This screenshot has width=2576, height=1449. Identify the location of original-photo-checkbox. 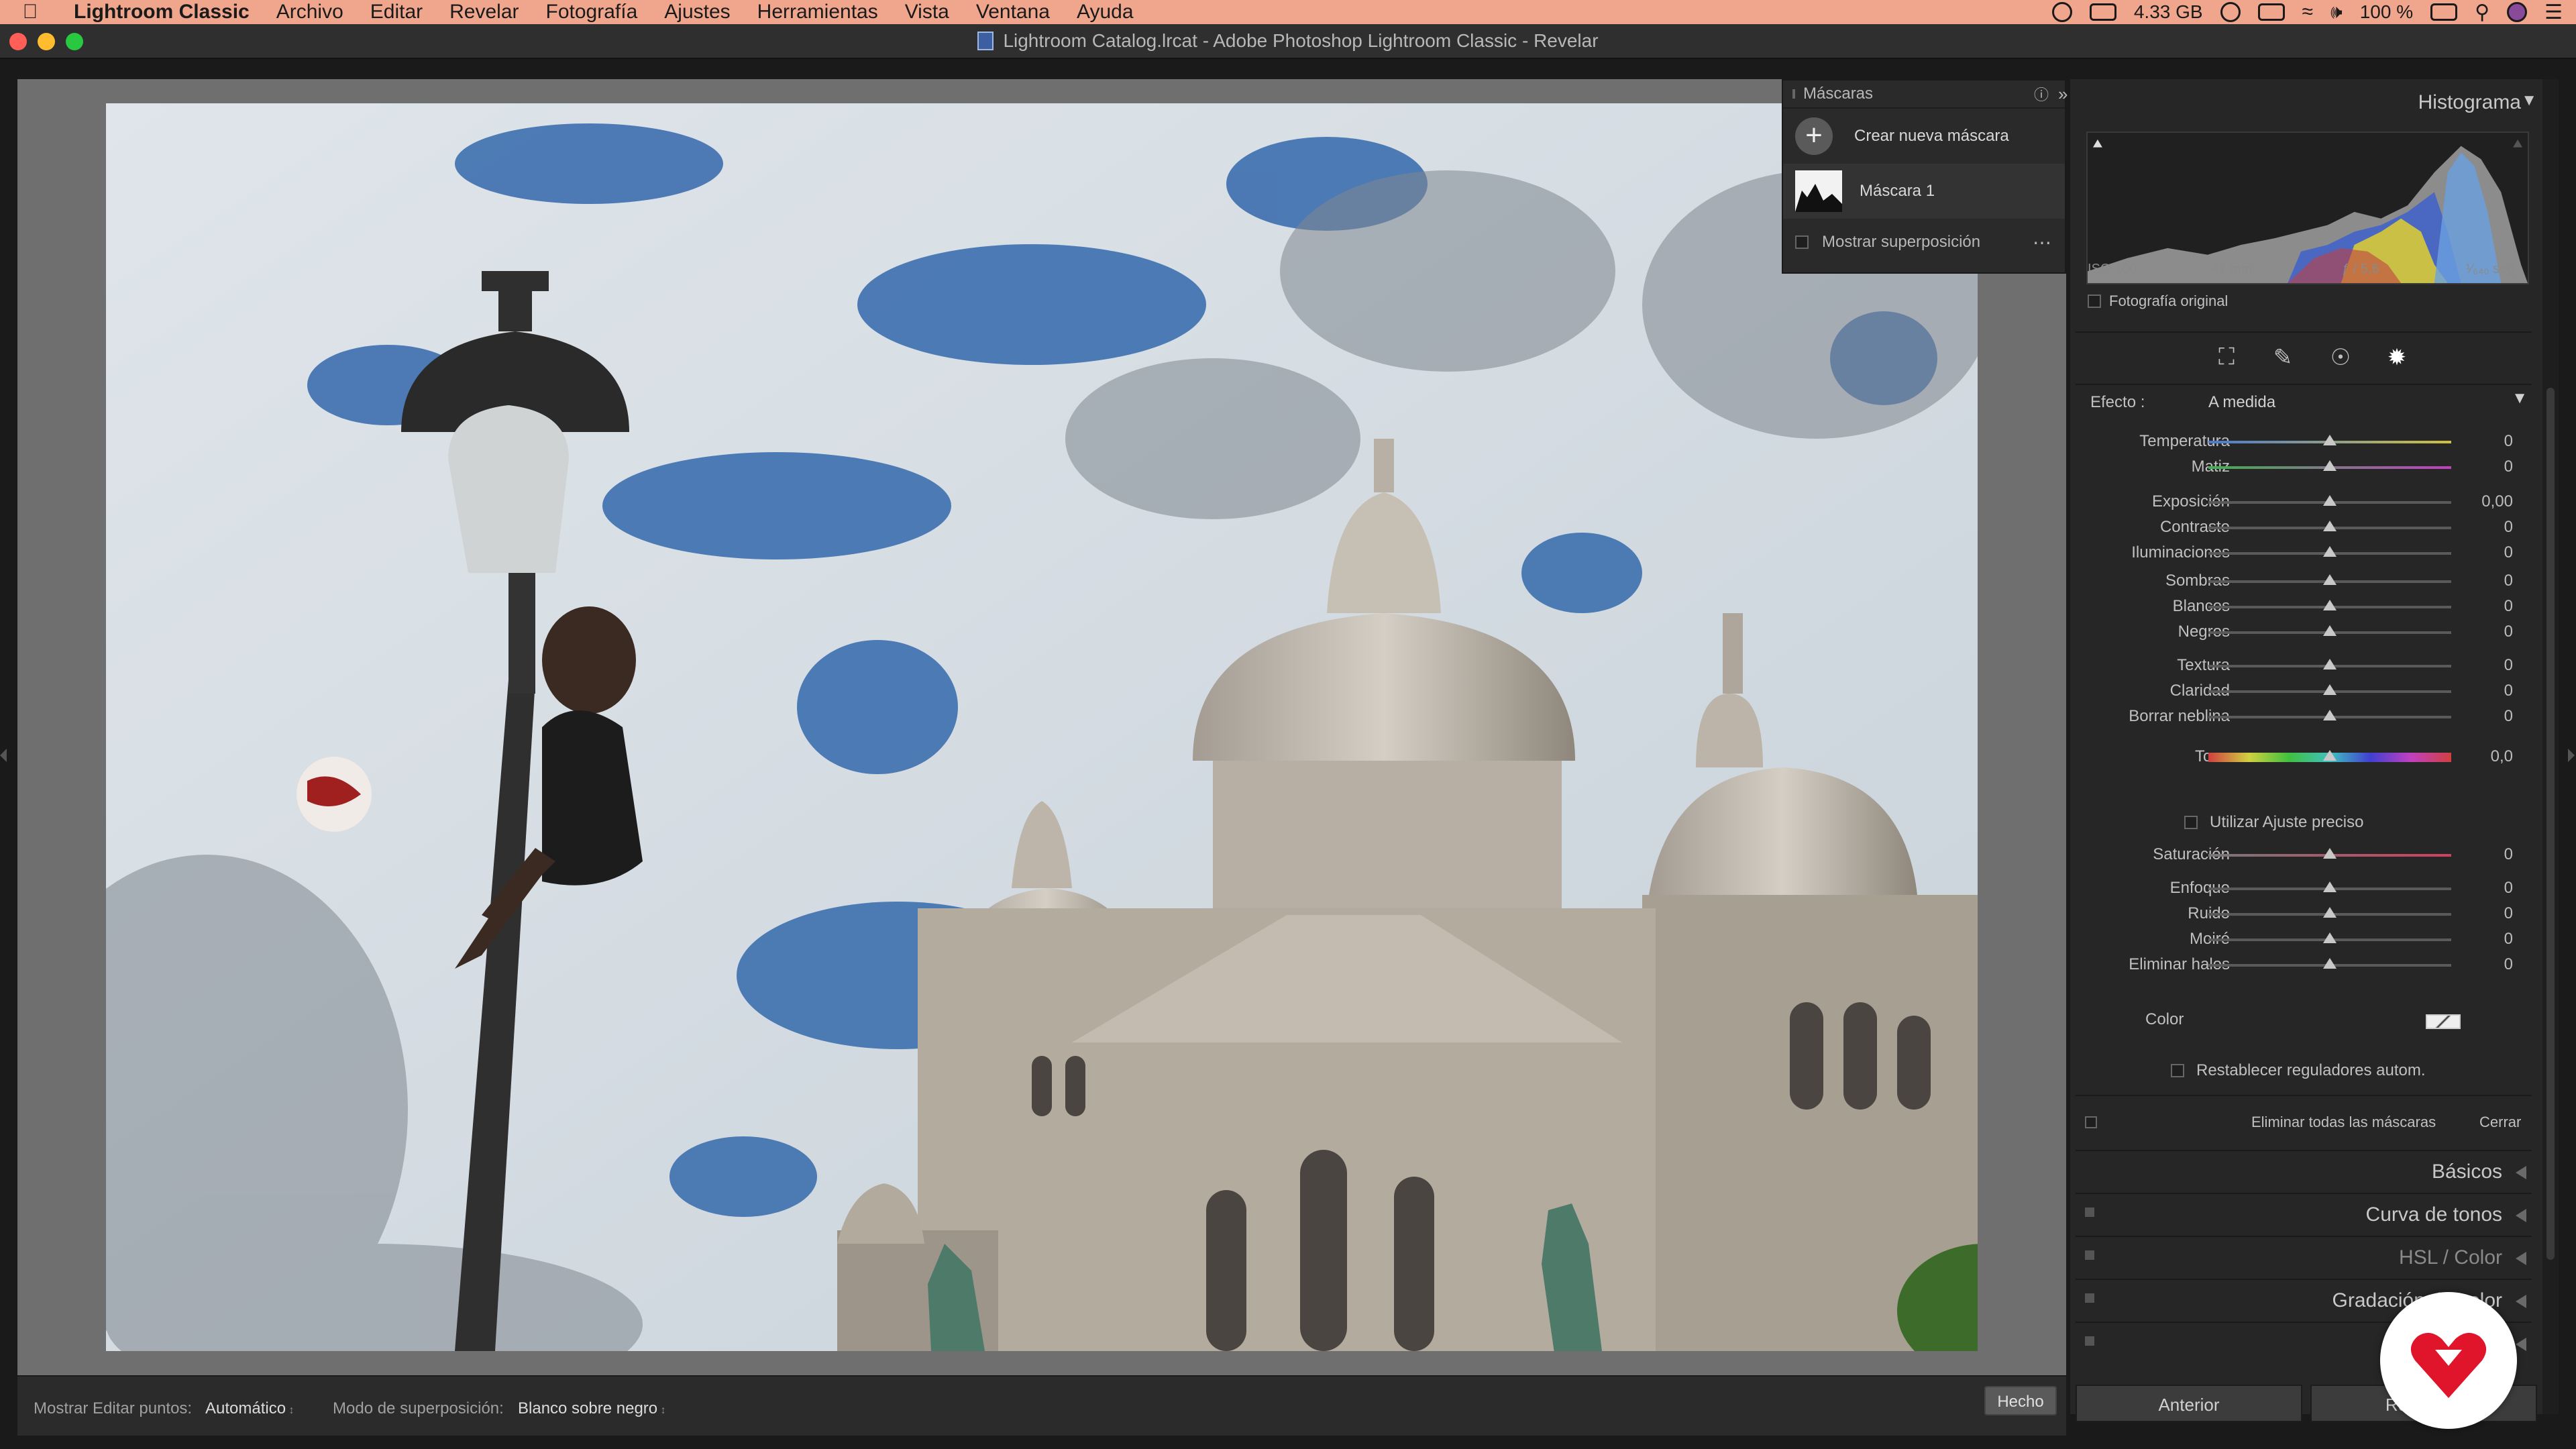
(2094, 301).